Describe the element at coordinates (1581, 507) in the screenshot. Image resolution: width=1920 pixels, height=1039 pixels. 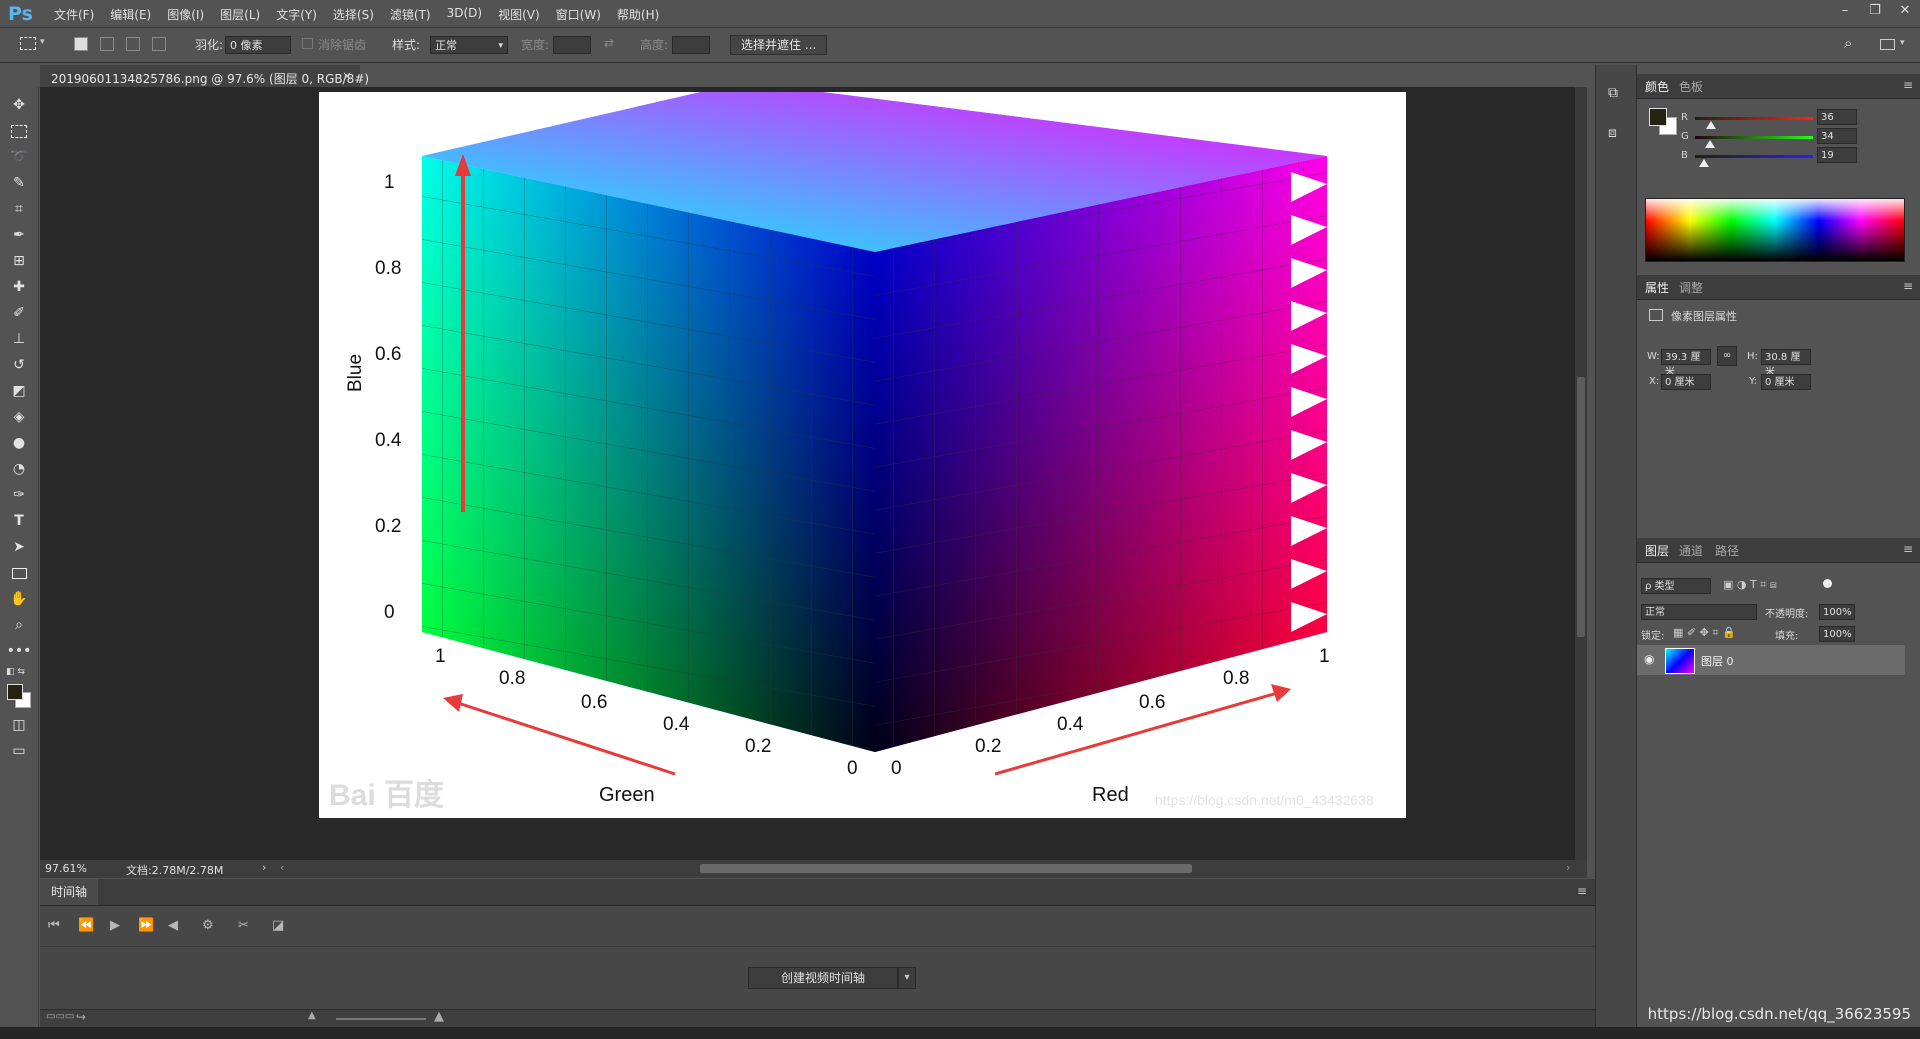
I see `vertical-scroll-thumb` at that location.